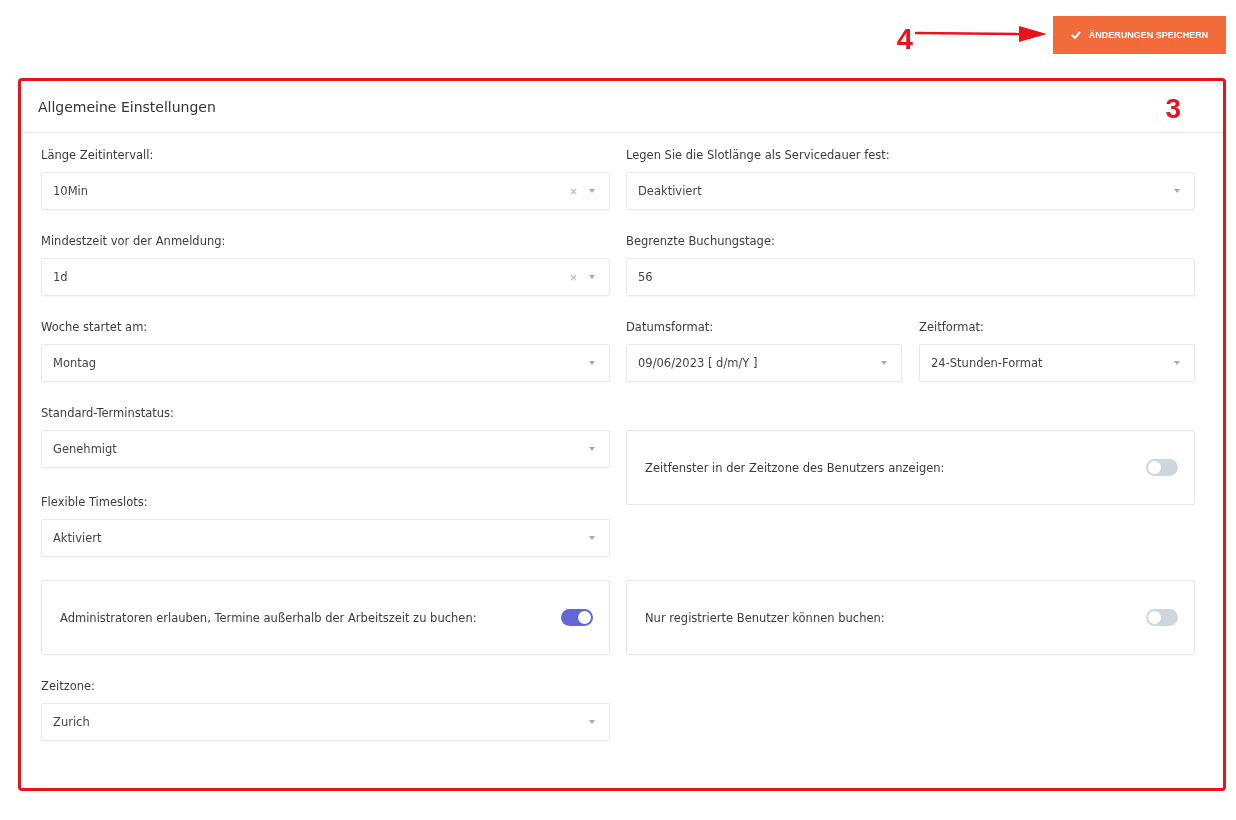 The height and width of the screenshot is (820, 1236). What do you see at coordinates (1075, 34) in the screenshot?
I see `check-icon` at bounding box center [1075, 34].